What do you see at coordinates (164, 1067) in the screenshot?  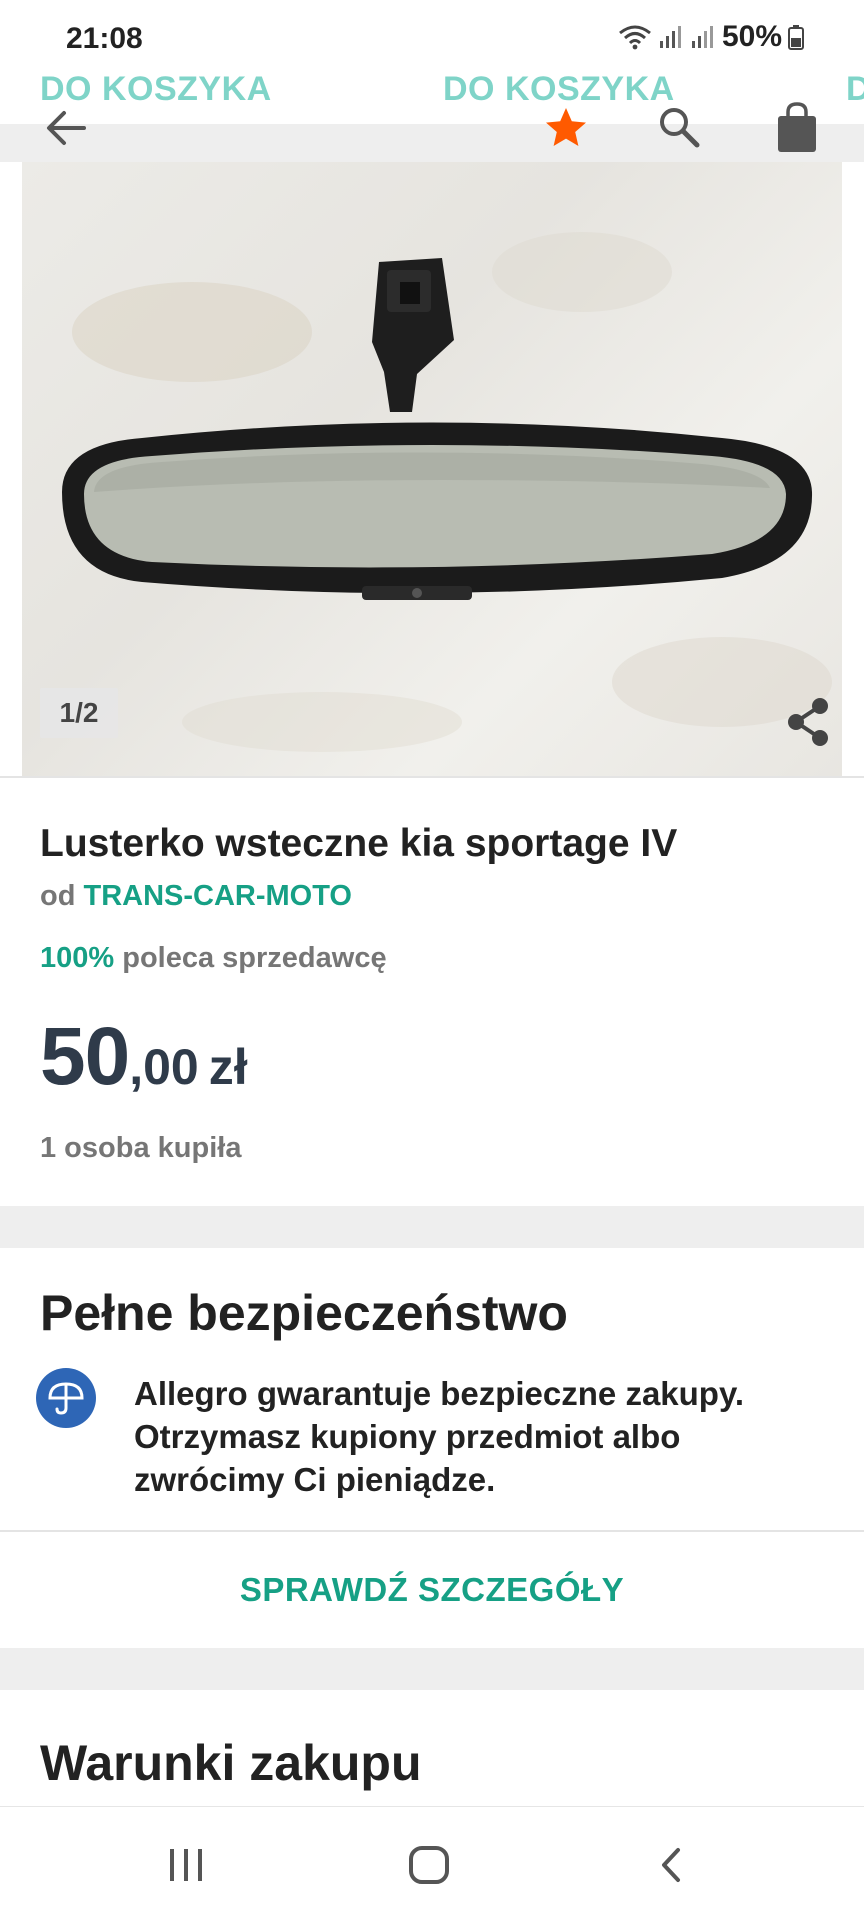 I see `price-fraction: ,00` at bounding box center [164, 1067].